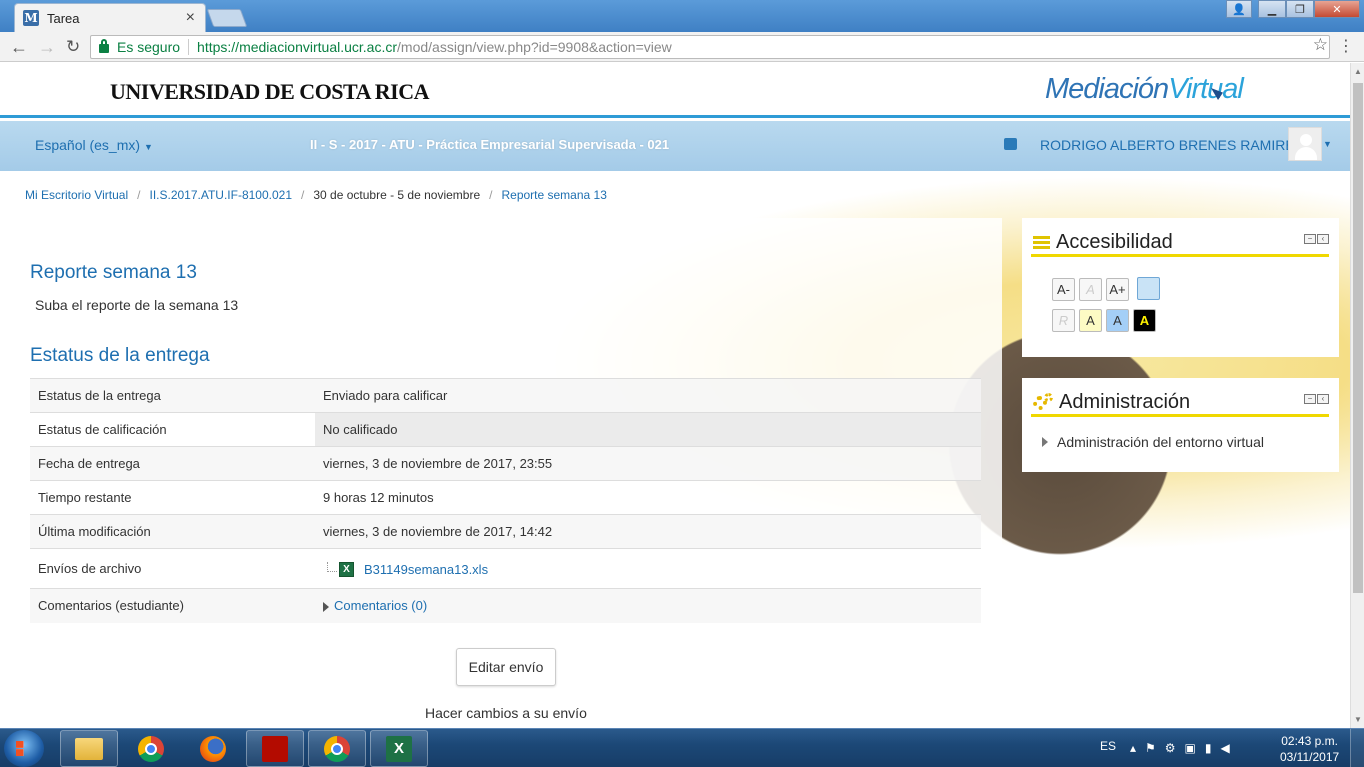 This screenshot has height=767, width=1364. I want to click on ucr-logo: UNIVERSIDAD DE COSTA RICA, so click(269, 92).